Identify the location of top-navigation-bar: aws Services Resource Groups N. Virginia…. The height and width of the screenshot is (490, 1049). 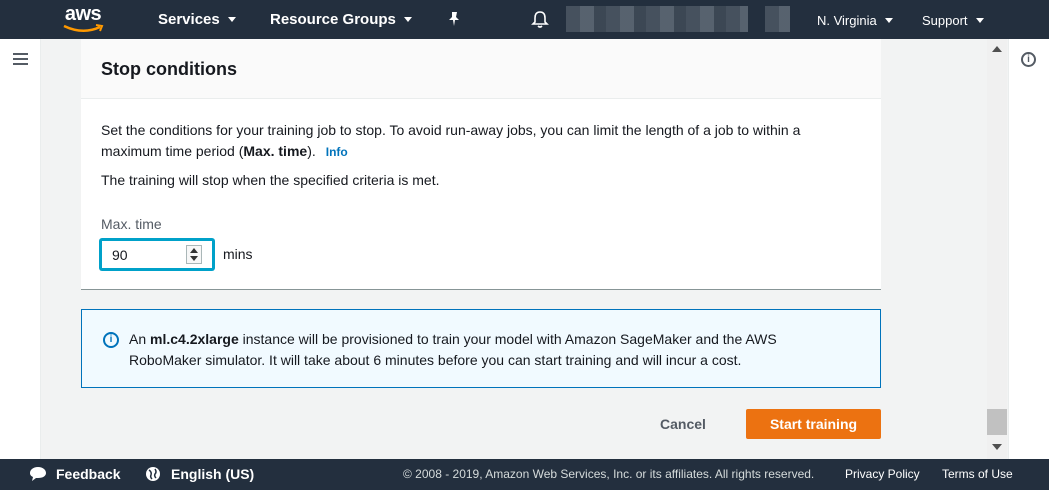
(524, 19).